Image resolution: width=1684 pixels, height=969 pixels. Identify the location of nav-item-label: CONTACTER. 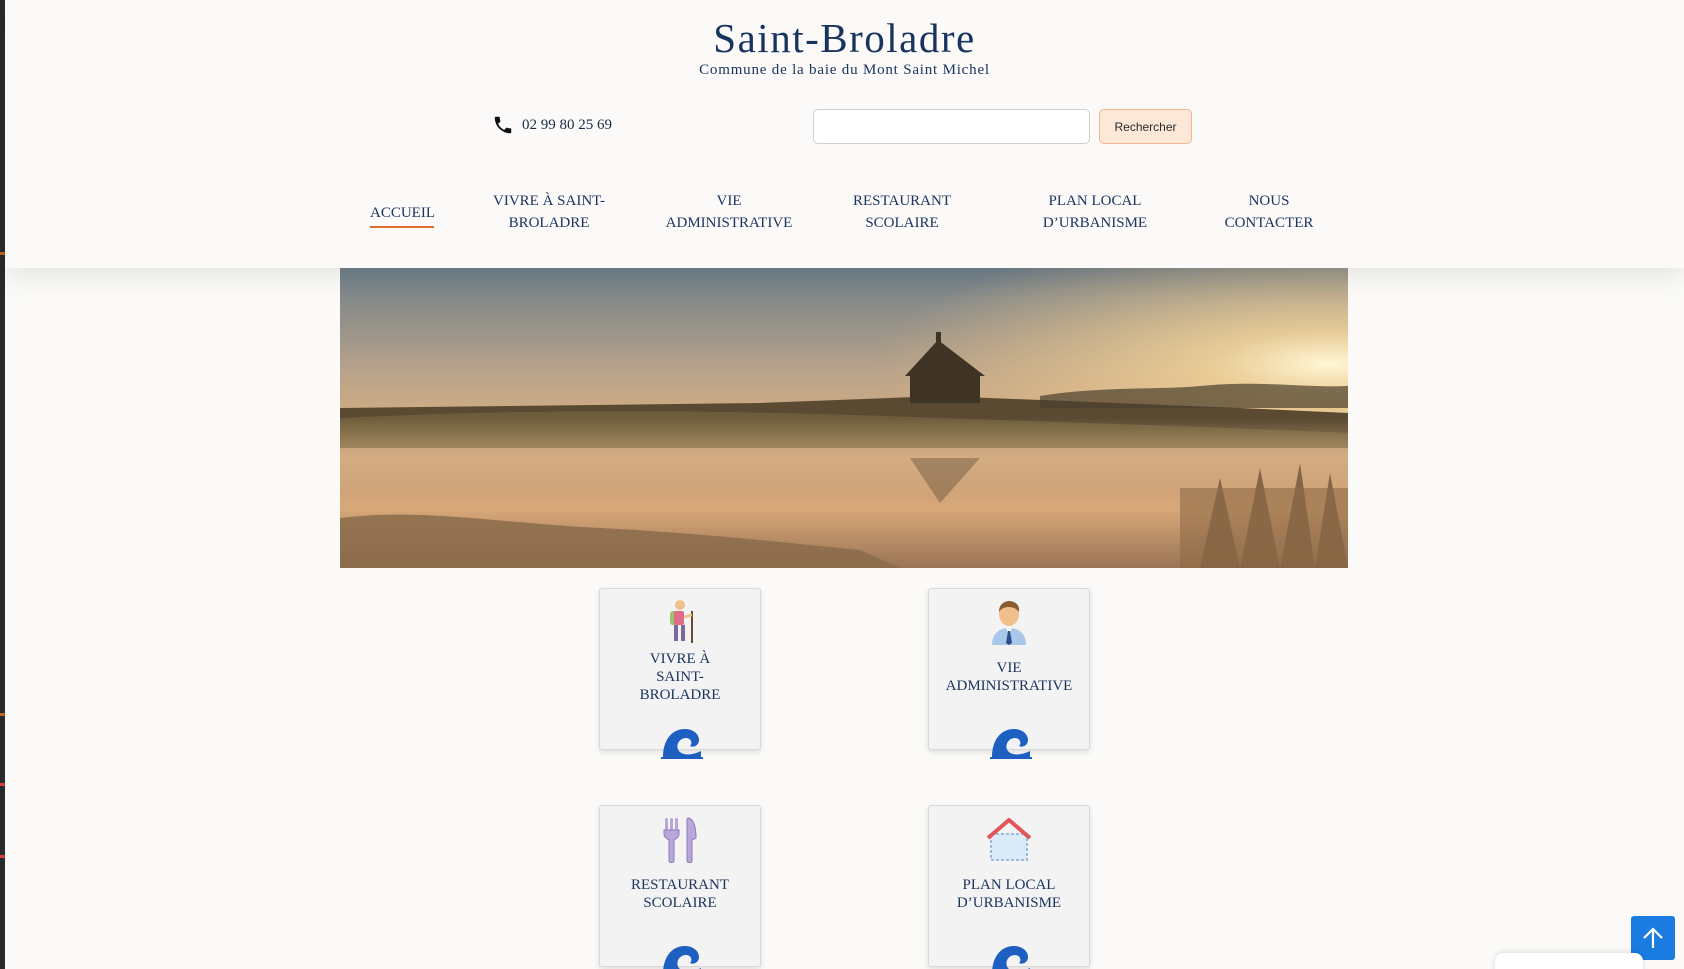
(1269, 223).